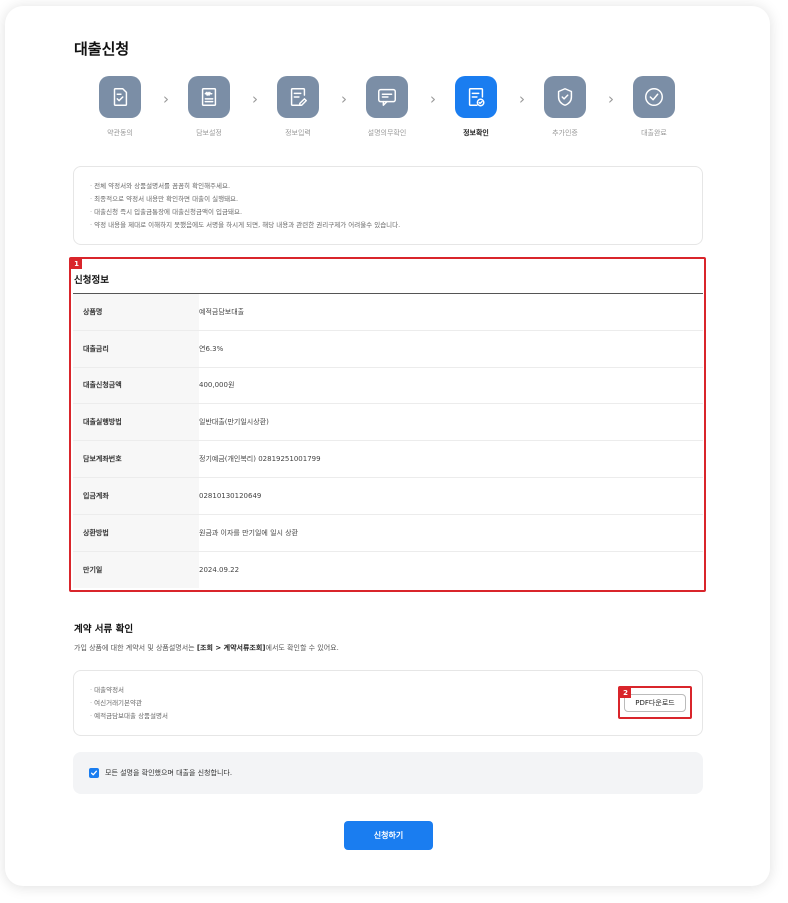 This screenshot has width=788, height=903. I want to click on step-label: 정보입력, so click(298, 133).